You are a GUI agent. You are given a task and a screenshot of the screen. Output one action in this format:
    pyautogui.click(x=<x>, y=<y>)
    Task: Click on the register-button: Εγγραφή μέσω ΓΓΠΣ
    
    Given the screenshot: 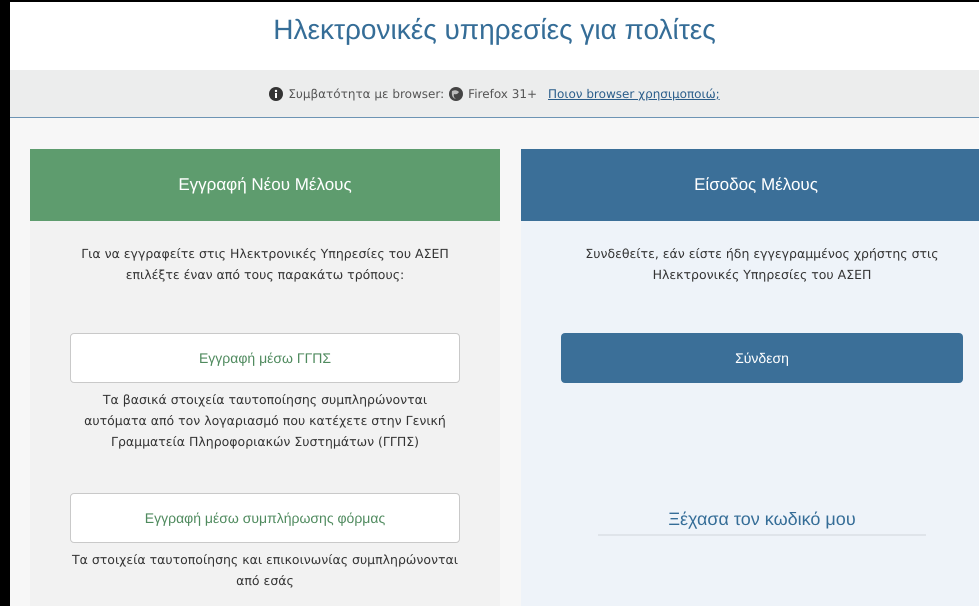 What is the action you would take?
    pyautogui.click(x=265, y=358)
    